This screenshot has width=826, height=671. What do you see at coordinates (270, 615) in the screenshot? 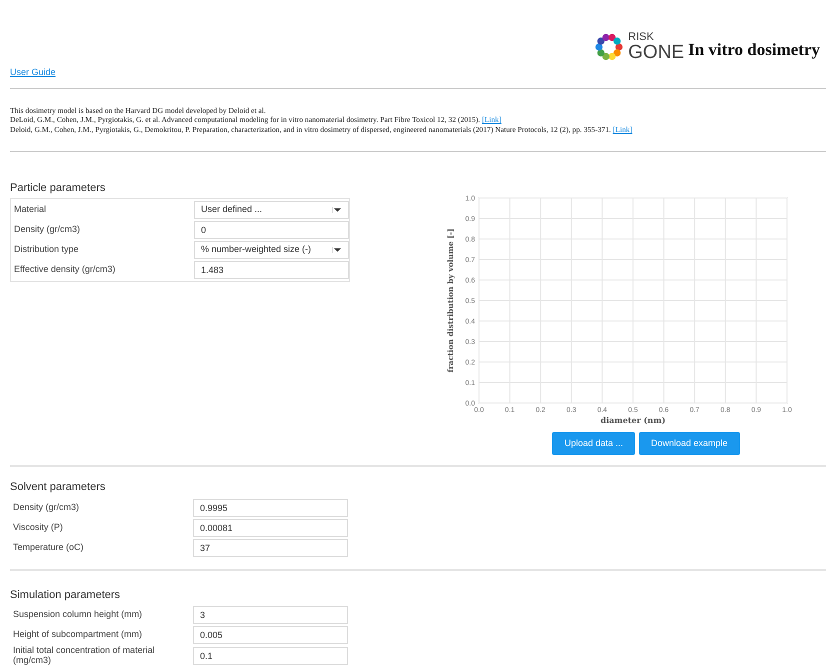
I see `input-field: 3` at bounding box center [270, 615].